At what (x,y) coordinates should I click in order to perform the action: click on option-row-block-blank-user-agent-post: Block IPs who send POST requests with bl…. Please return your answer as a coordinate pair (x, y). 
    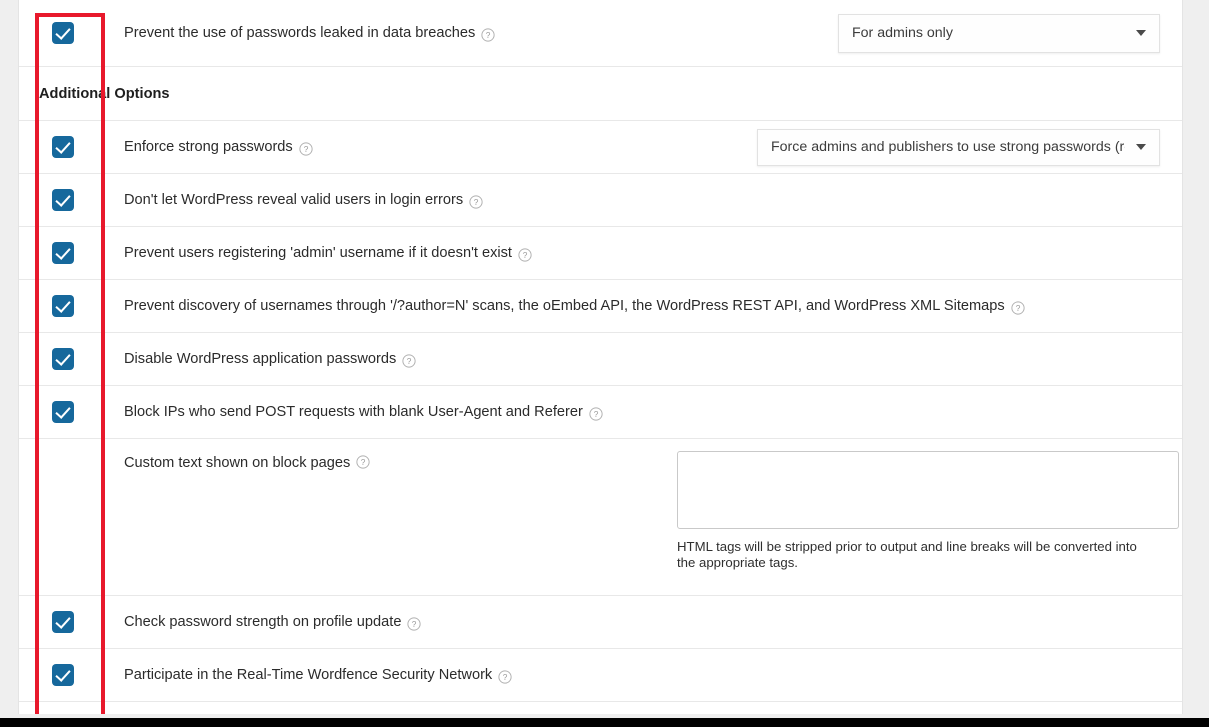
    Looking at the image, I should click on (600, 412).